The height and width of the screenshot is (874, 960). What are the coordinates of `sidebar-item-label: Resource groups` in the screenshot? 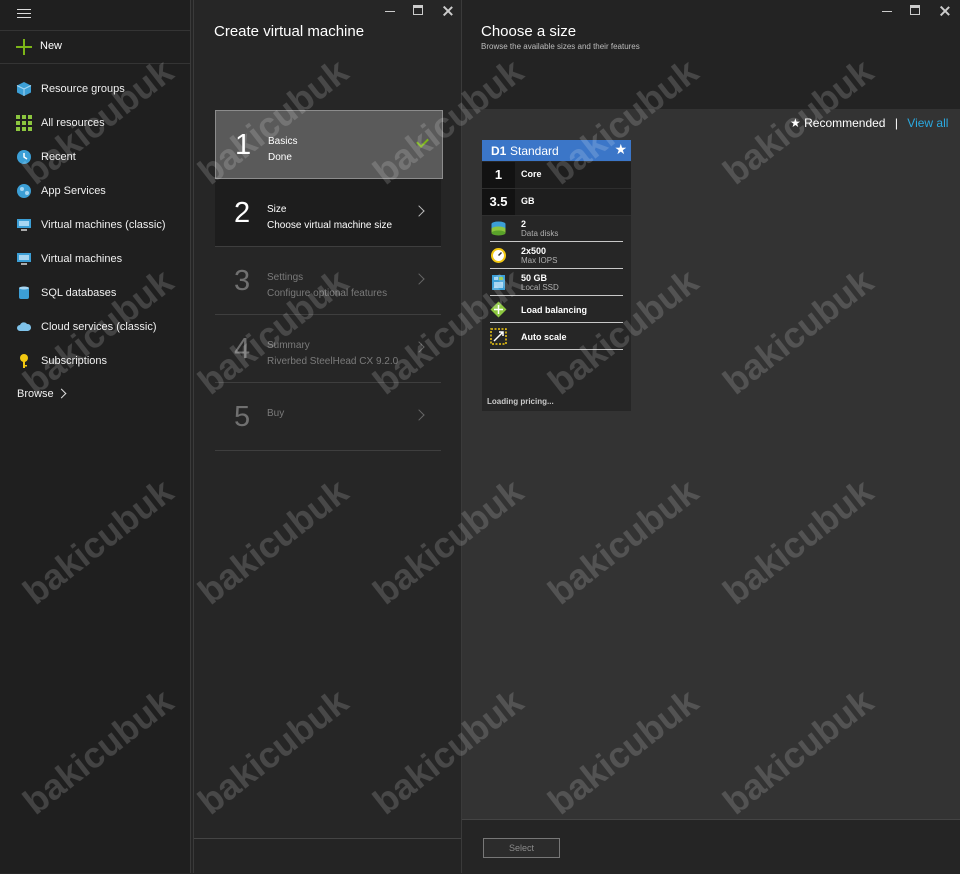 It's located at (83, 89).